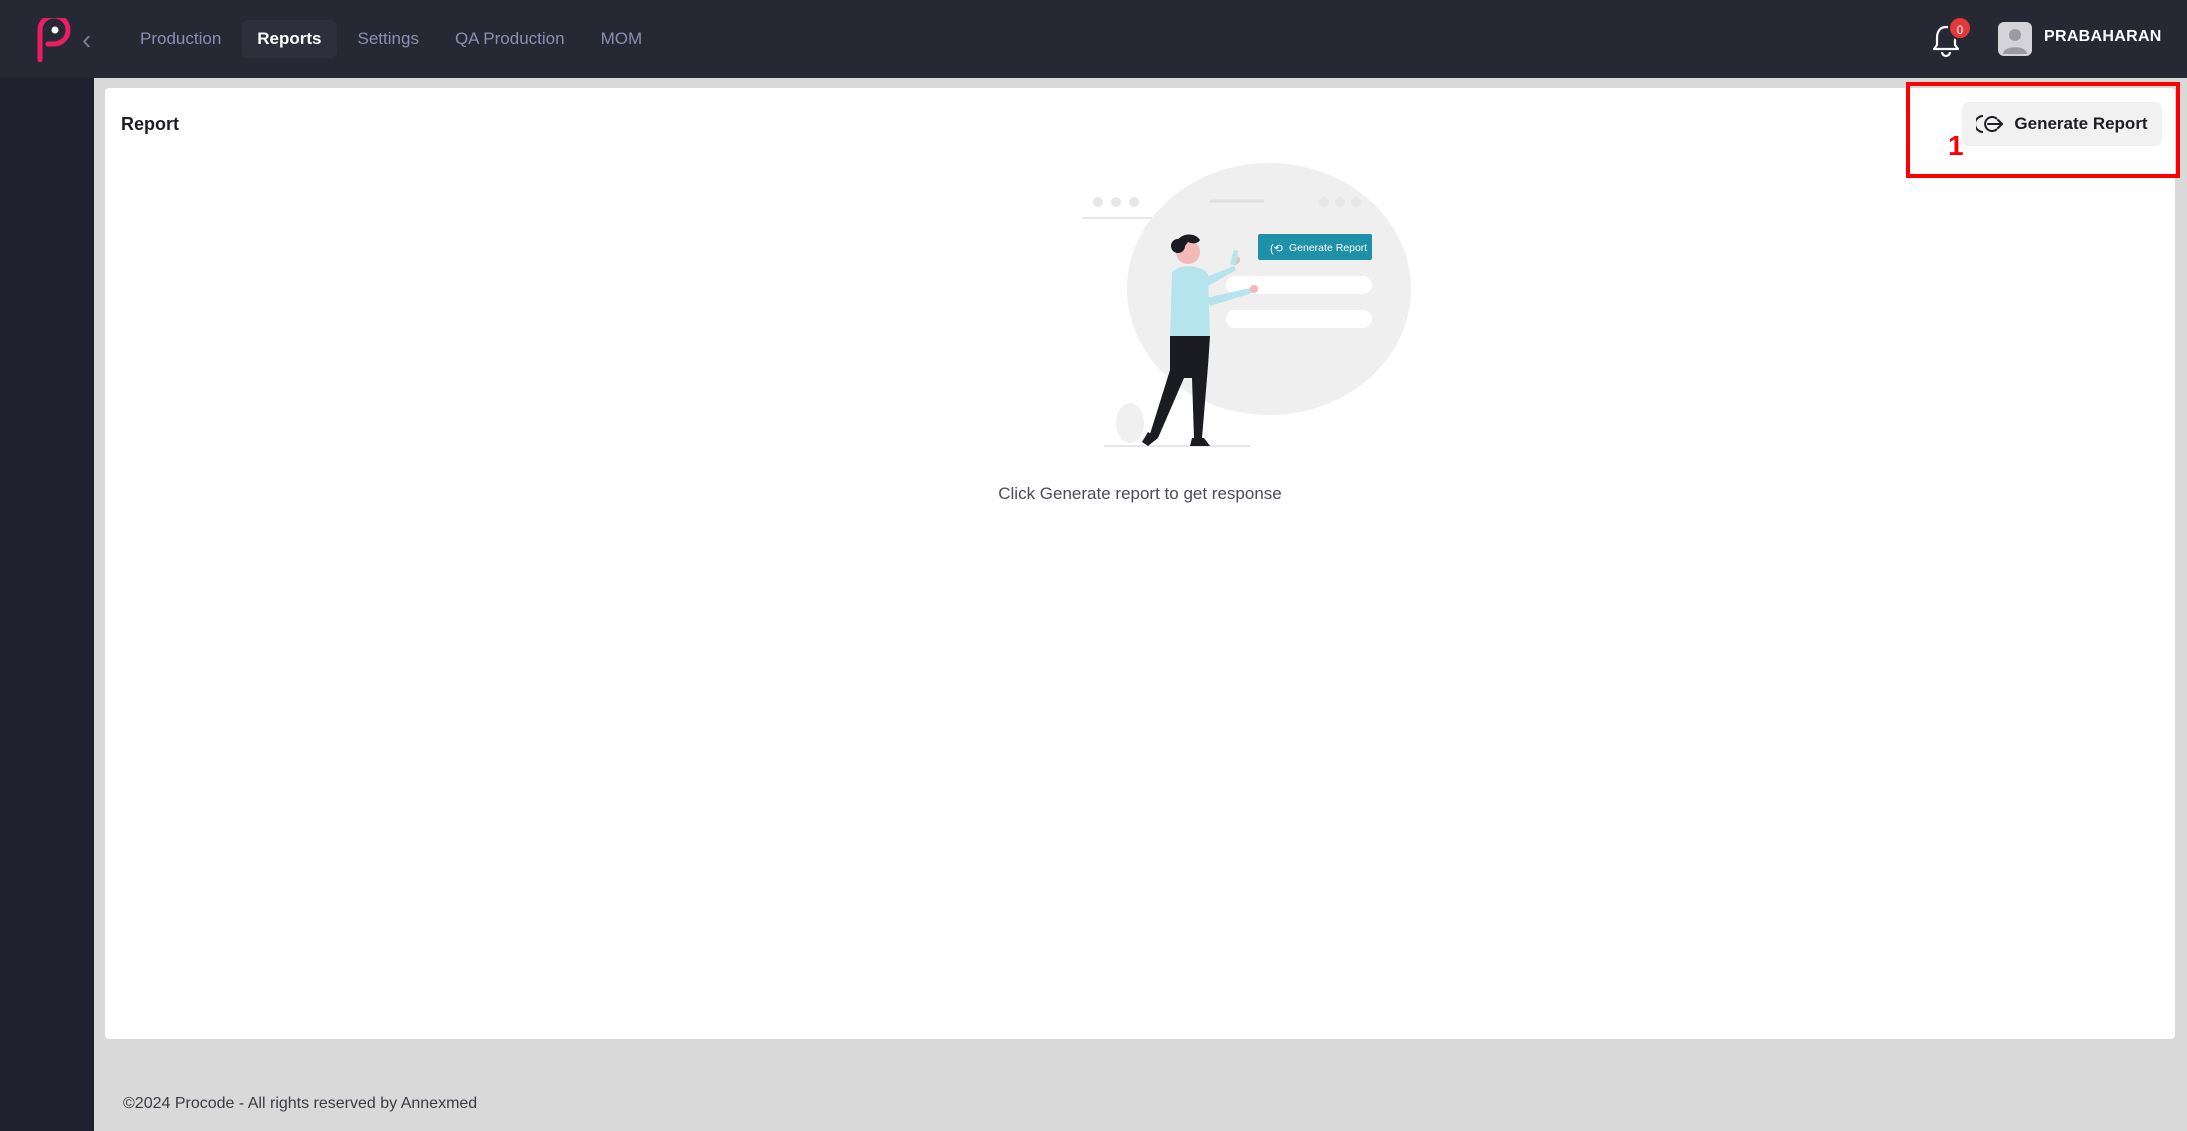 The height and width of the screenshot is (1131, 2187). Describe the element at coordinates (47, 565) in the screenshot. I see `sidebar` at that location.